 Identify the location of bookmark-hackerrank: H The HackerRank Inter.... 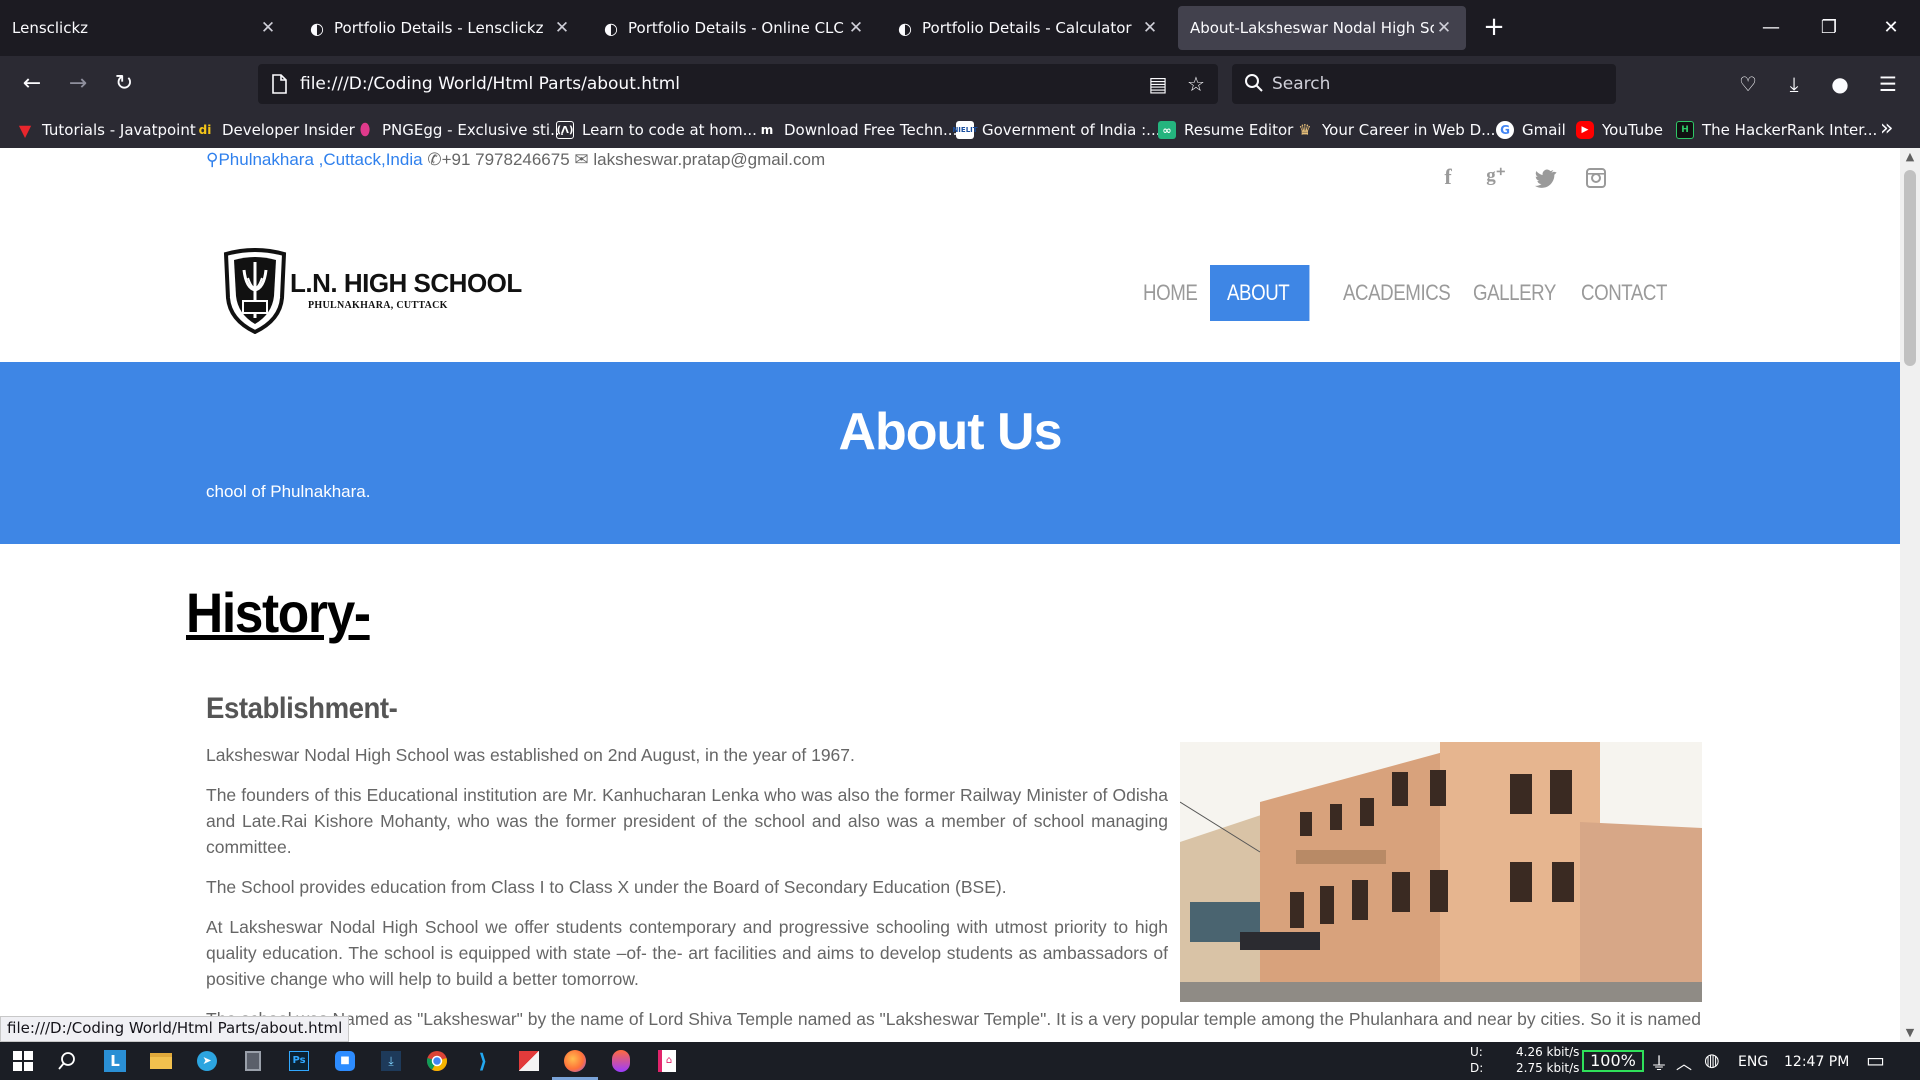
(1776, 130).